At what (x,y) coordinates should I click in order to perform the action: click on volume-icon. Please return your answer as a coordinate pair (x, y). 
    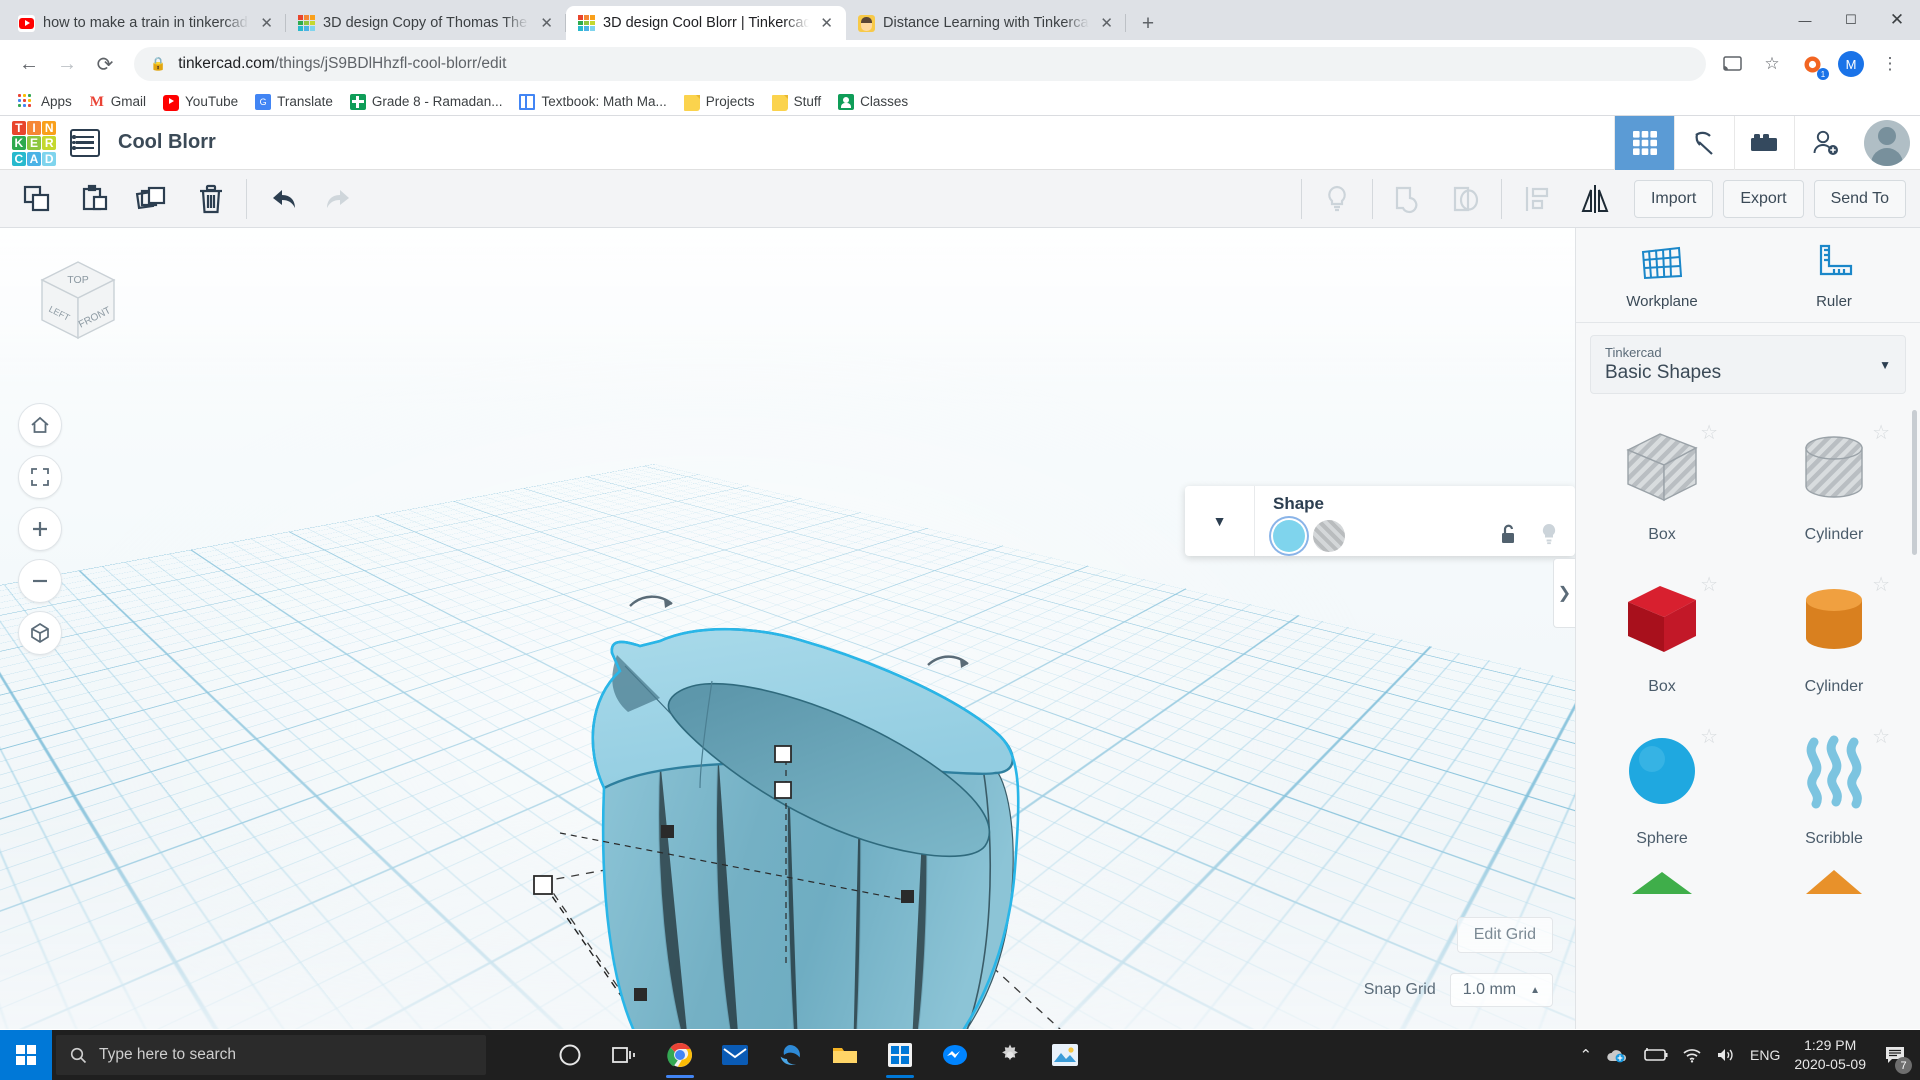
    Looking at the image, I should click on (1726, 1055).